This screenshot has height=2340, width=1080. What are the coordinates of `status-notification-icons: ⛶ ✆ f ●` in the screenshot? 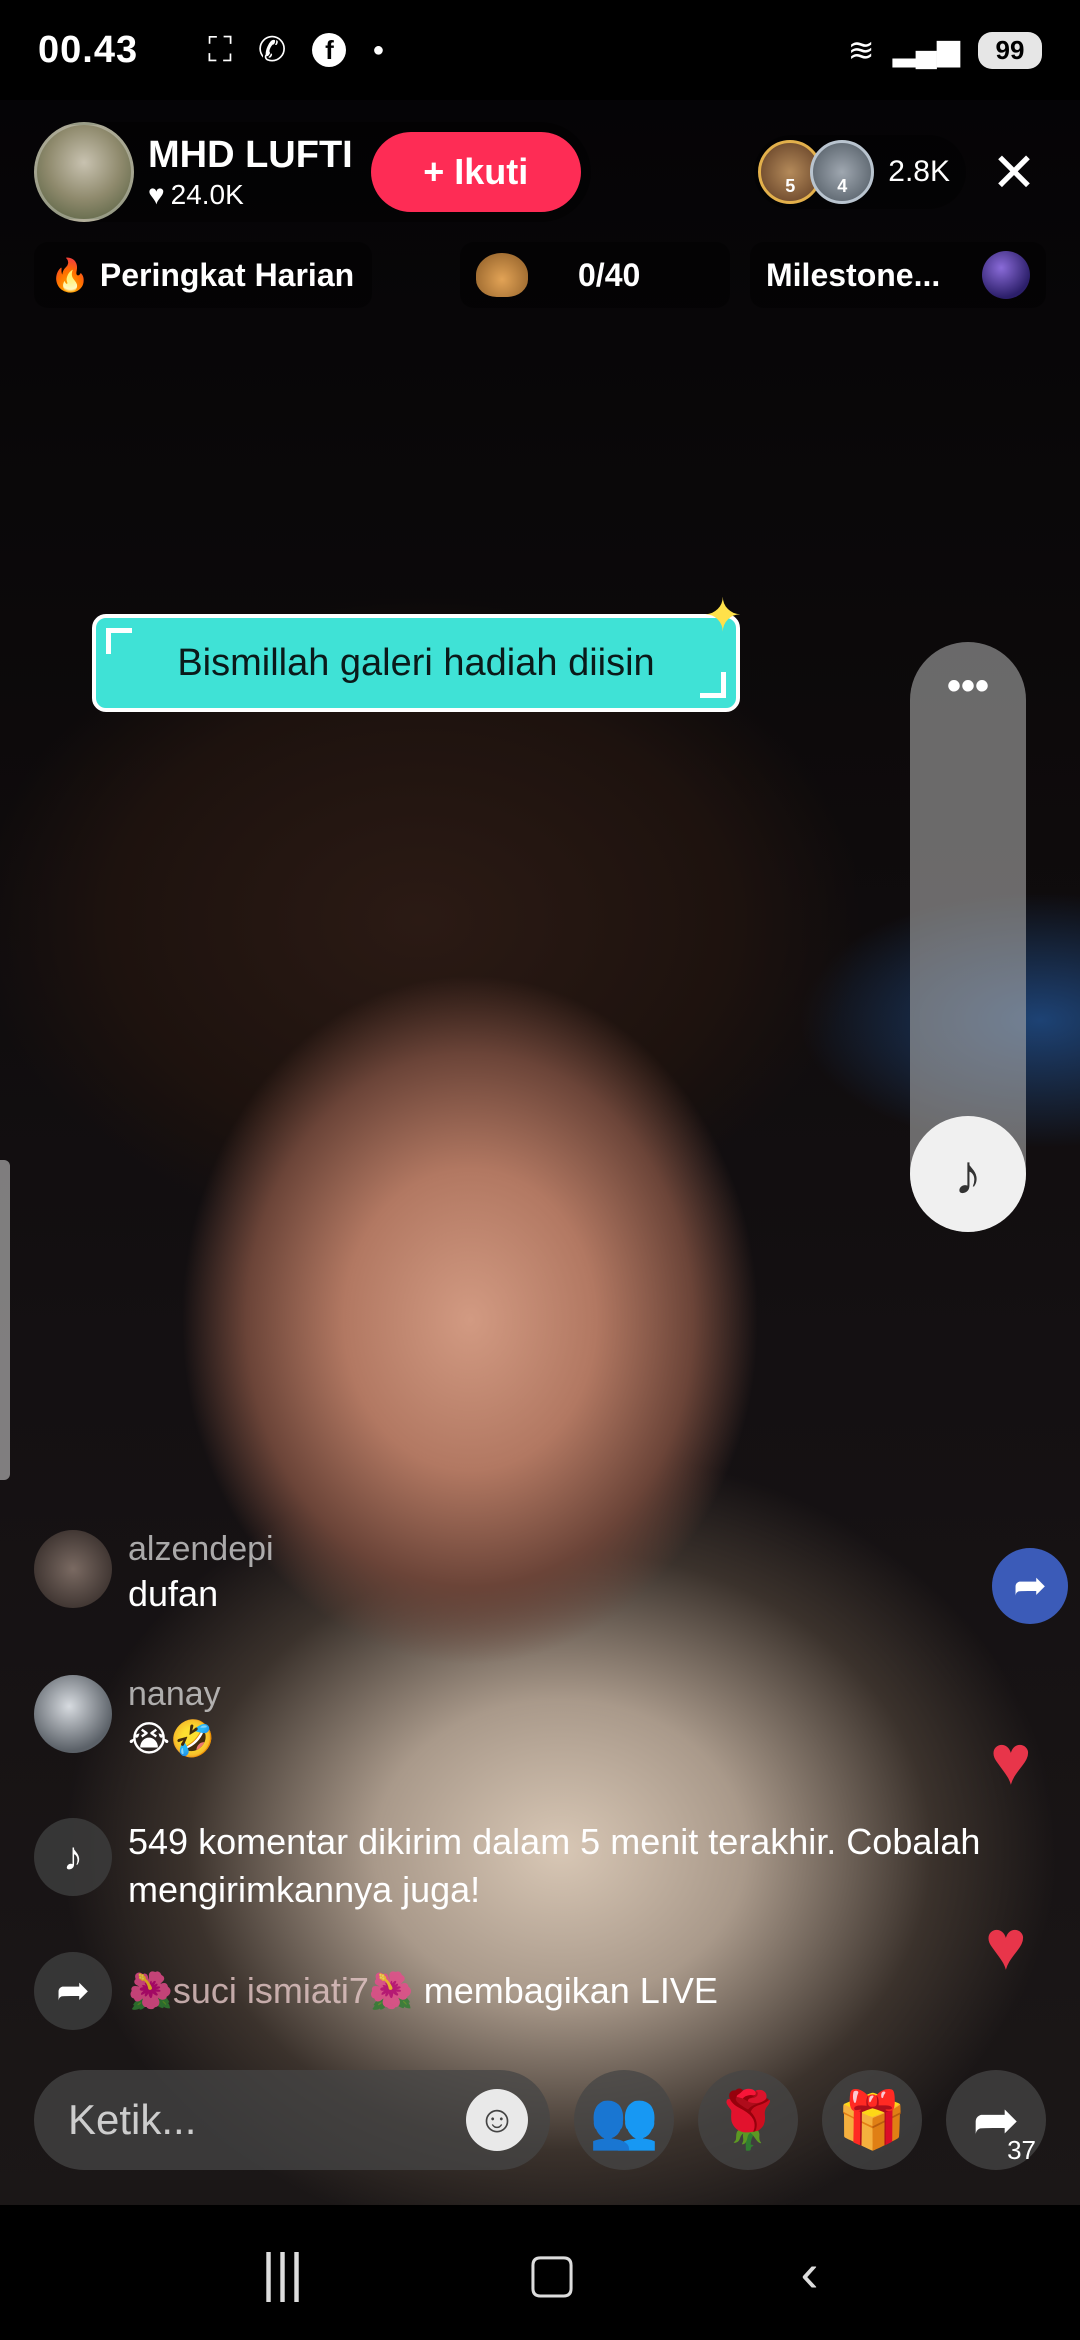 It's located at (296, 50).